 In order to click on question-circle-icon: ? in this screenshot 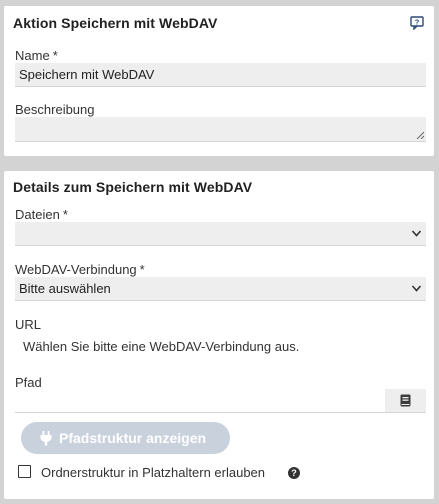, I will do `click(294, 472)`.